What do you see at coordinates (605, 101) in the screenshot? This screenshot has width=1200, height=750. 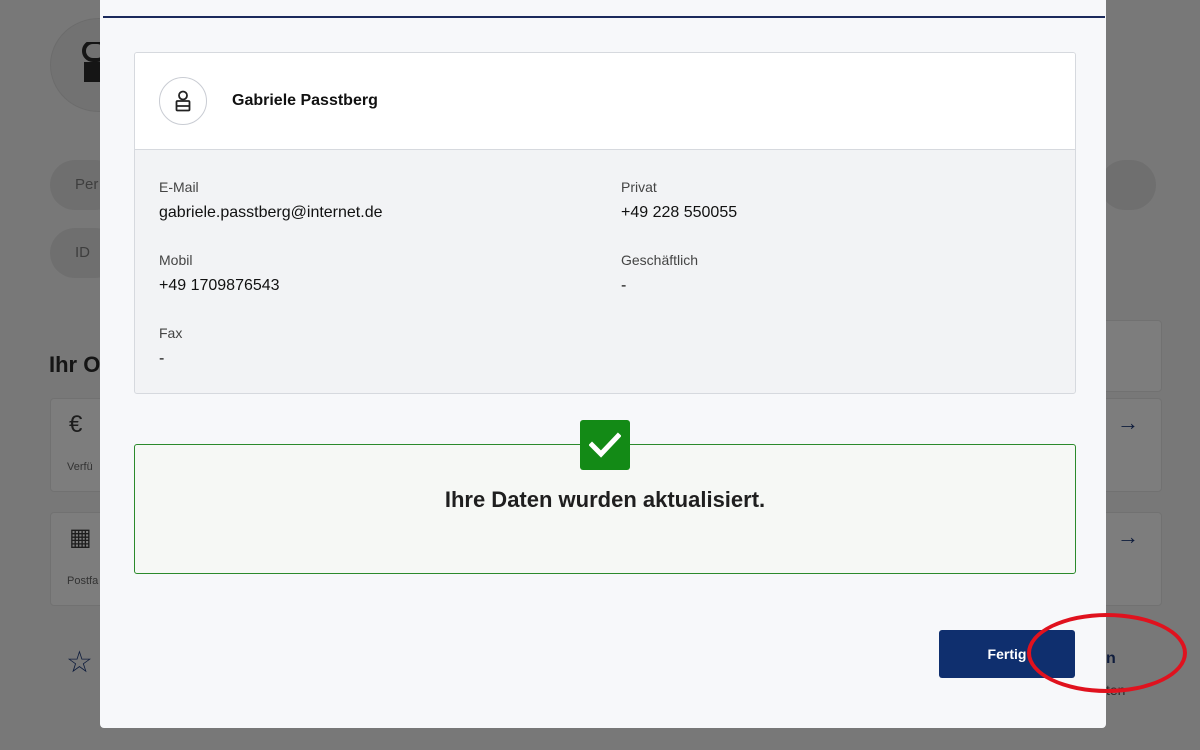 I see `contact-card-header: Gabriele Passtberg` at bounding box center [605, 101].